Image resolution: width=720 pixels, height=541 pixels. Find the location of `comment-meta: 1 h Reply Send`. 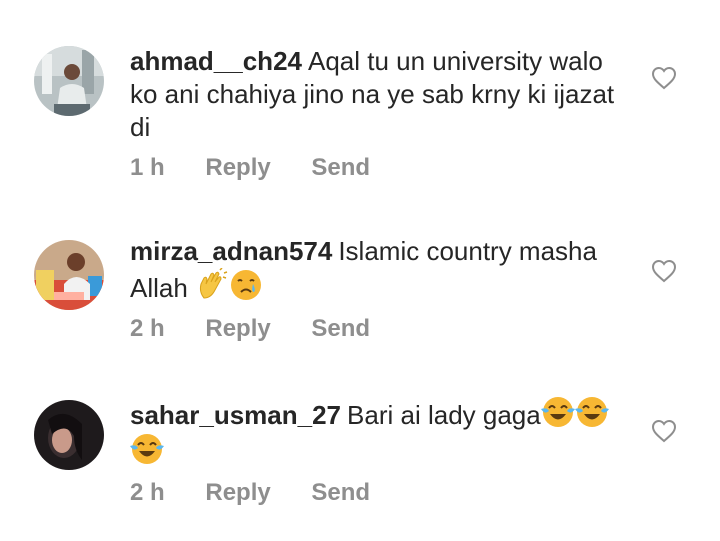

comment-meta: 1 h Reply Send is located at coordinates (380, 168).